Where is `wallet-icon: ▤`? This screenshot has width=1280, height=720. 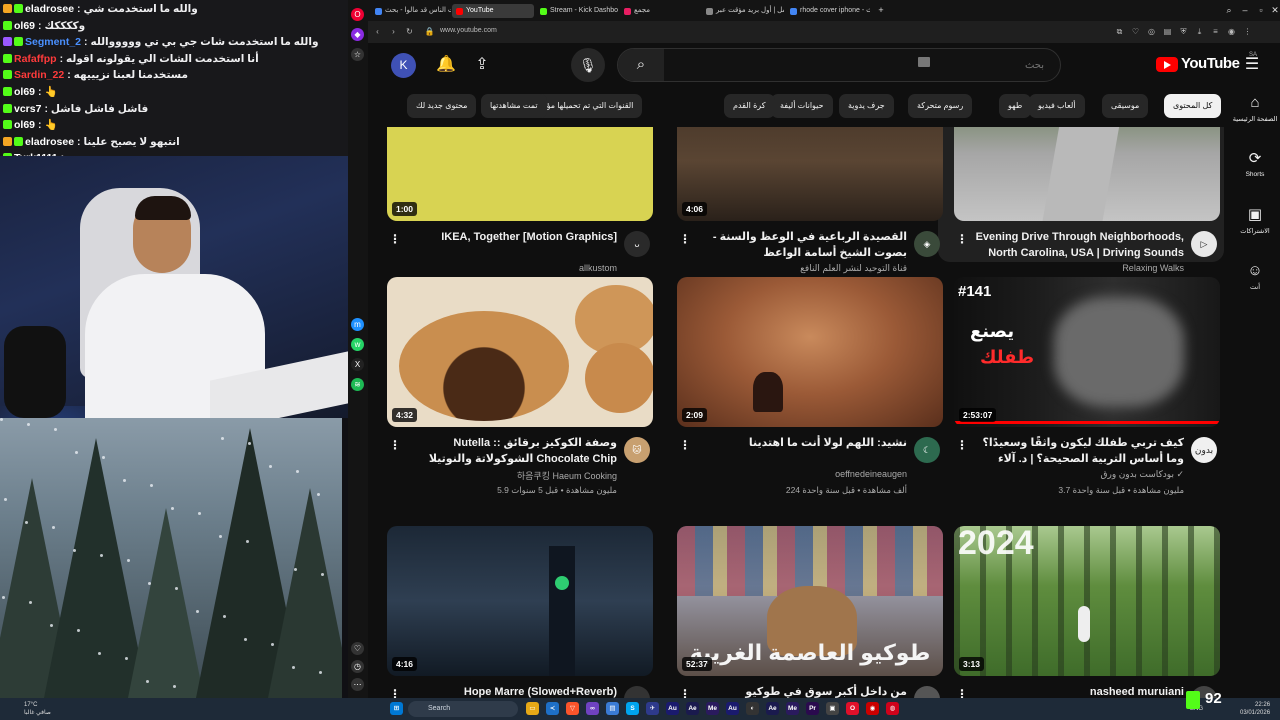
wallet-icon: ▤ is located at coordinates (1167, 31).